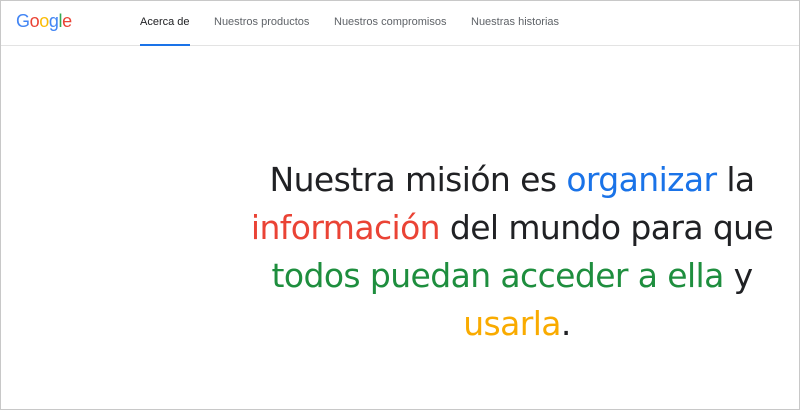  I want to click on mission-word-organizar: organizar, so click(641, 179).